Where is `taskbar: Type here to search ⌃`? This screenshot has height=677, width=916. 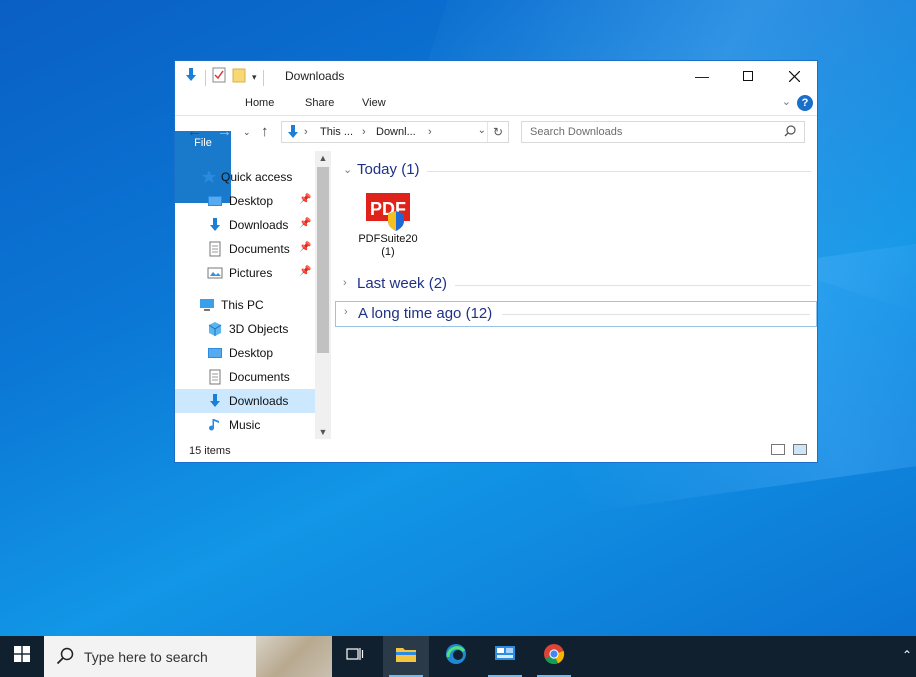 taskbar: Type here to search ⌃ is located at coordinates (458, 656).